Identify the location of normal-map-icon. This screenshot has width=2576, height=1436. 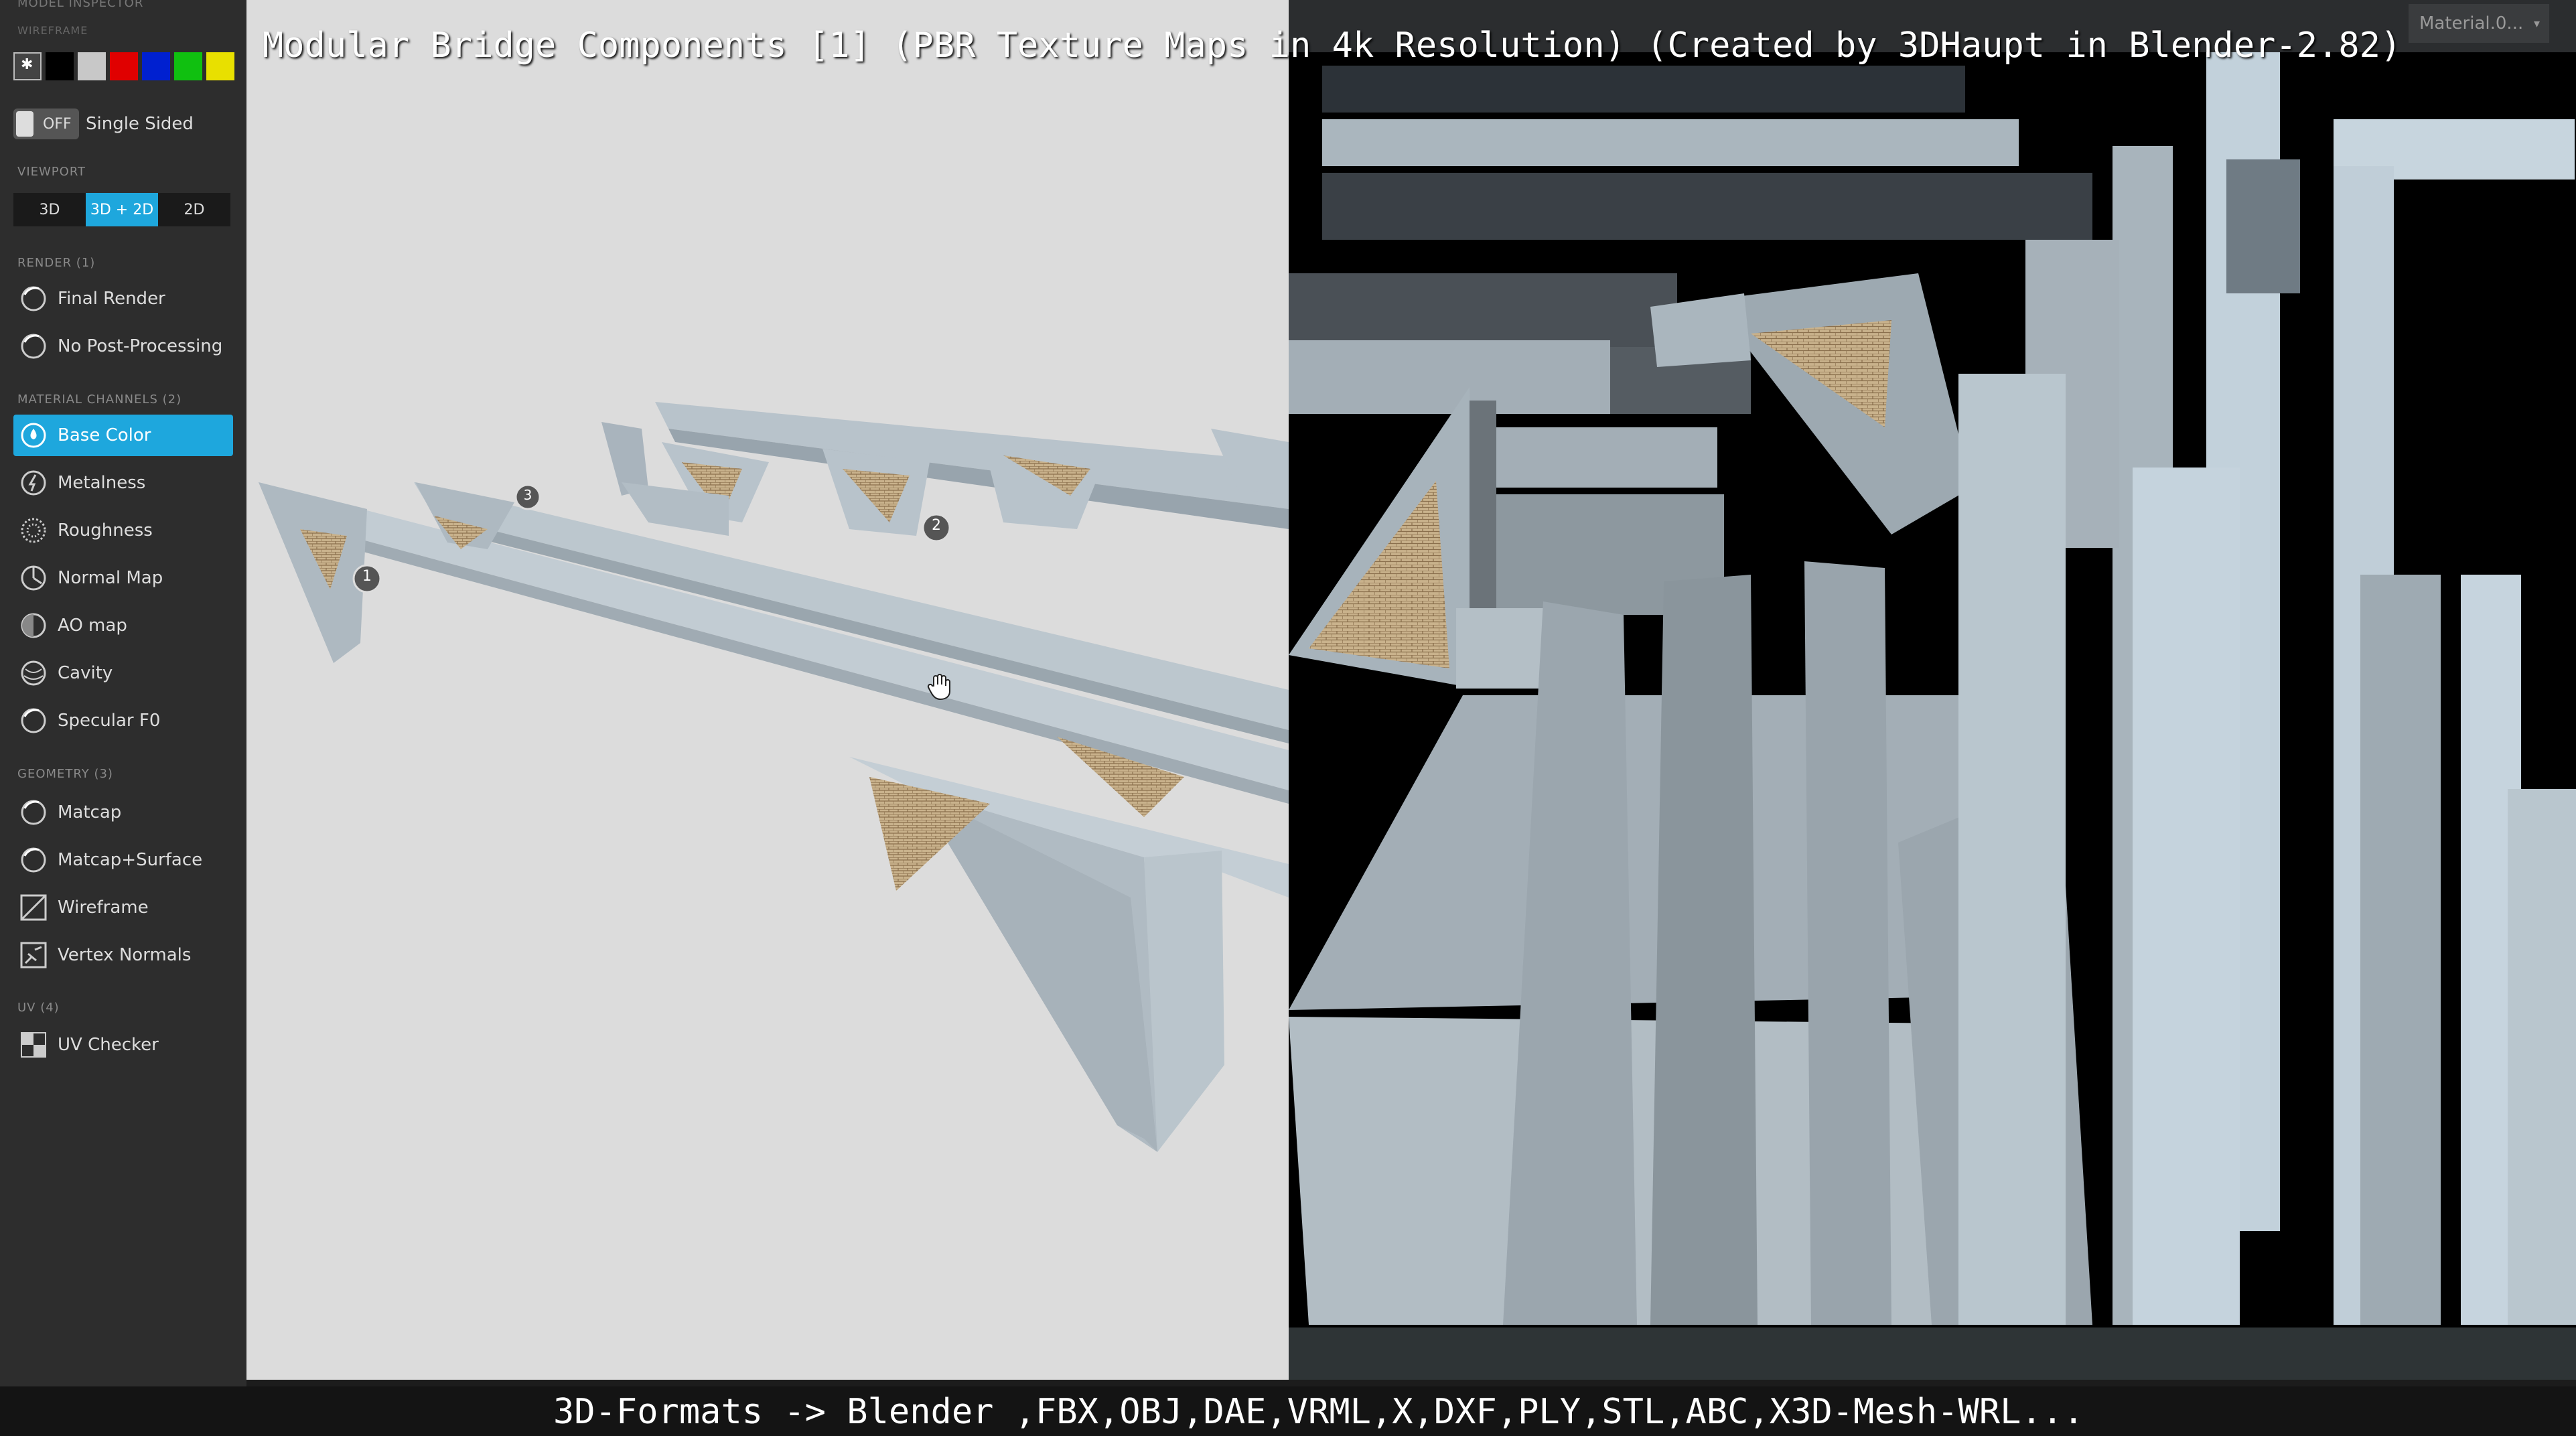
(33, 578).